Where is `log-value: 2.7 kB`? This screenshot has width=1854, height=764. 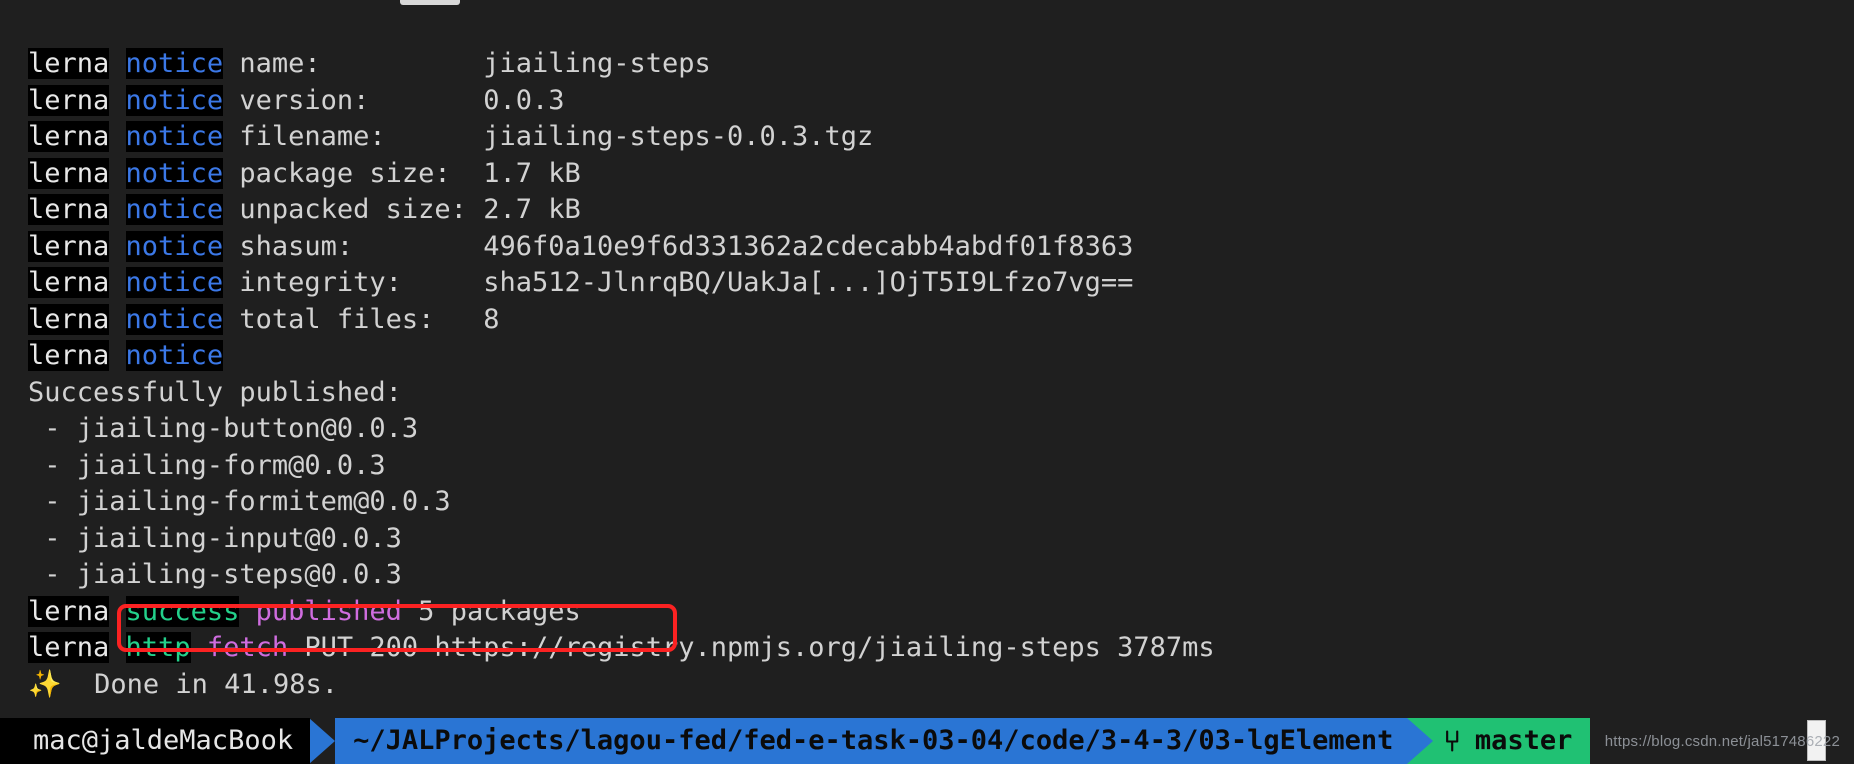 log-value: 2.7 kB is located at coordinates (532, 209).